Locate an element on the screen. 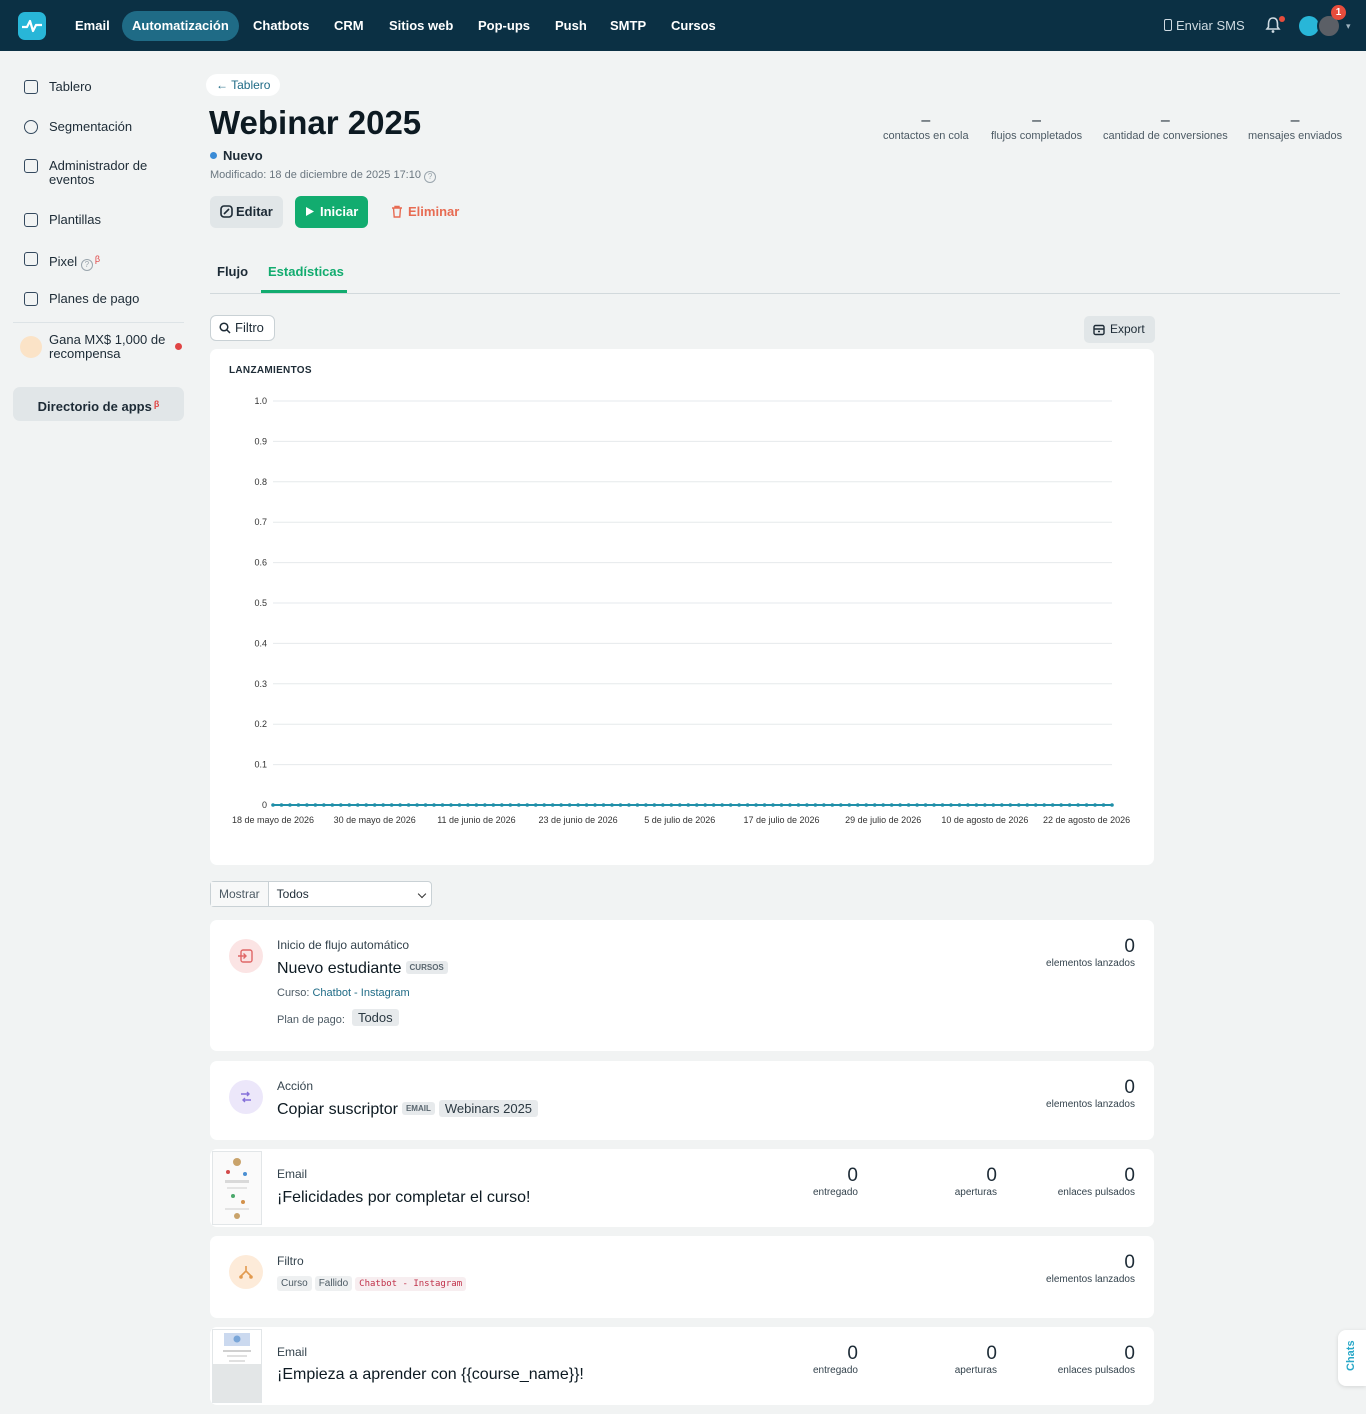 This screenshot has height=1414, width=1366. nav-crm: CRM is located at coordinates (349, 26).